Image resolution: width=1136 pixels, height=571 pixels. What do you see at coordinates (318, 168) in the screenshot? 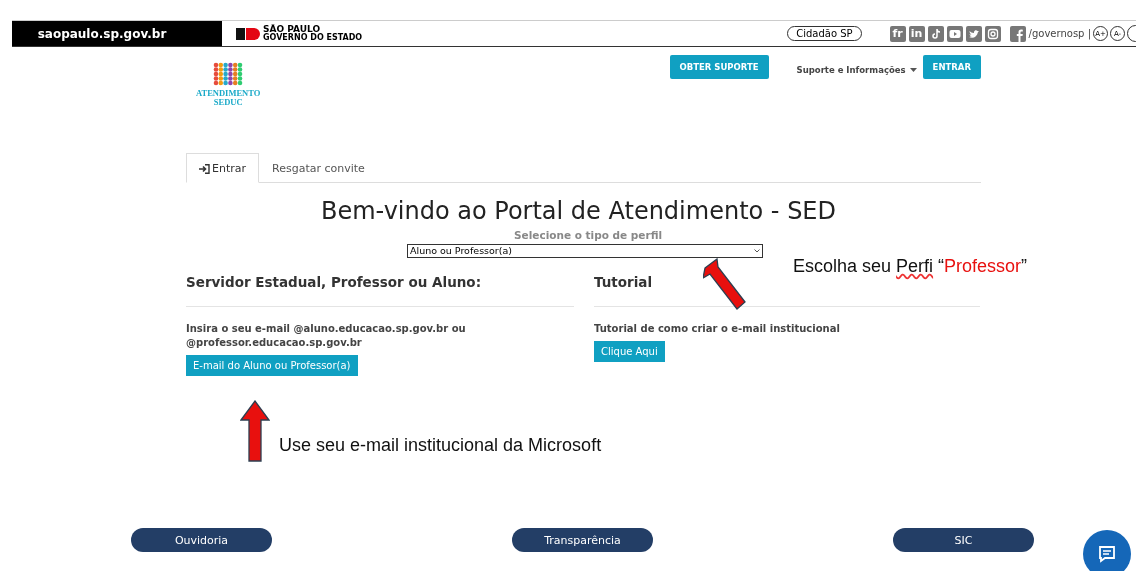
I see `tab: Resgatar convite` at bounding box center [318, 168].